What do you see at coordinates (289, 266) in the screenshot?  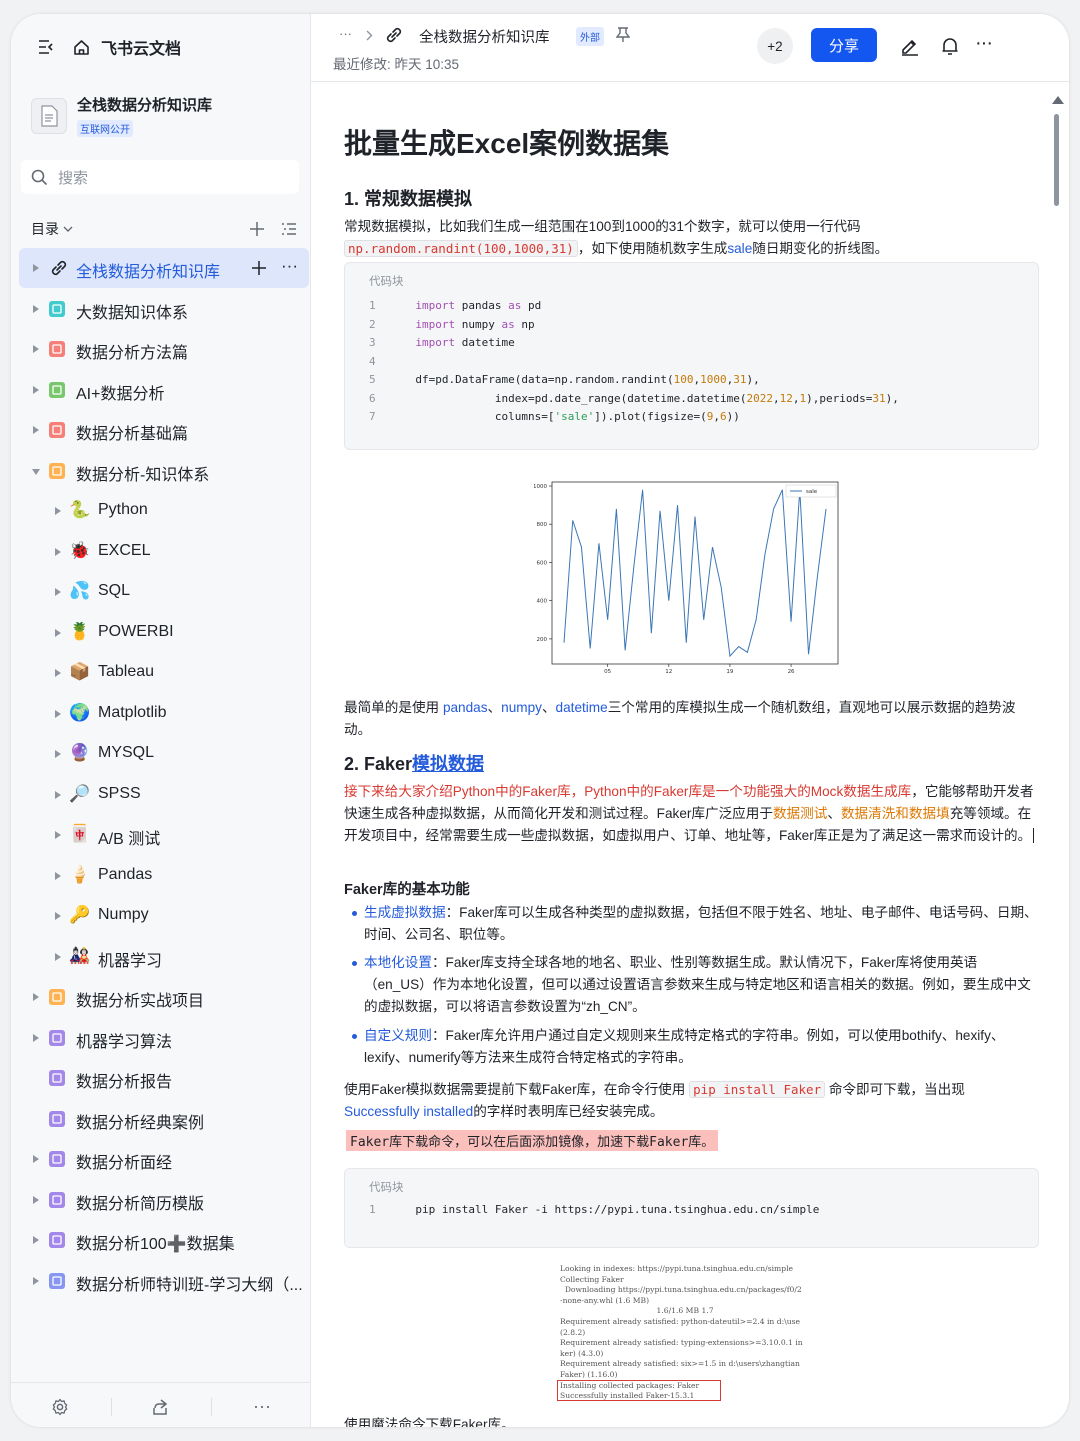 I see `item-more-icon: ···` at bounding box center [289, 266].